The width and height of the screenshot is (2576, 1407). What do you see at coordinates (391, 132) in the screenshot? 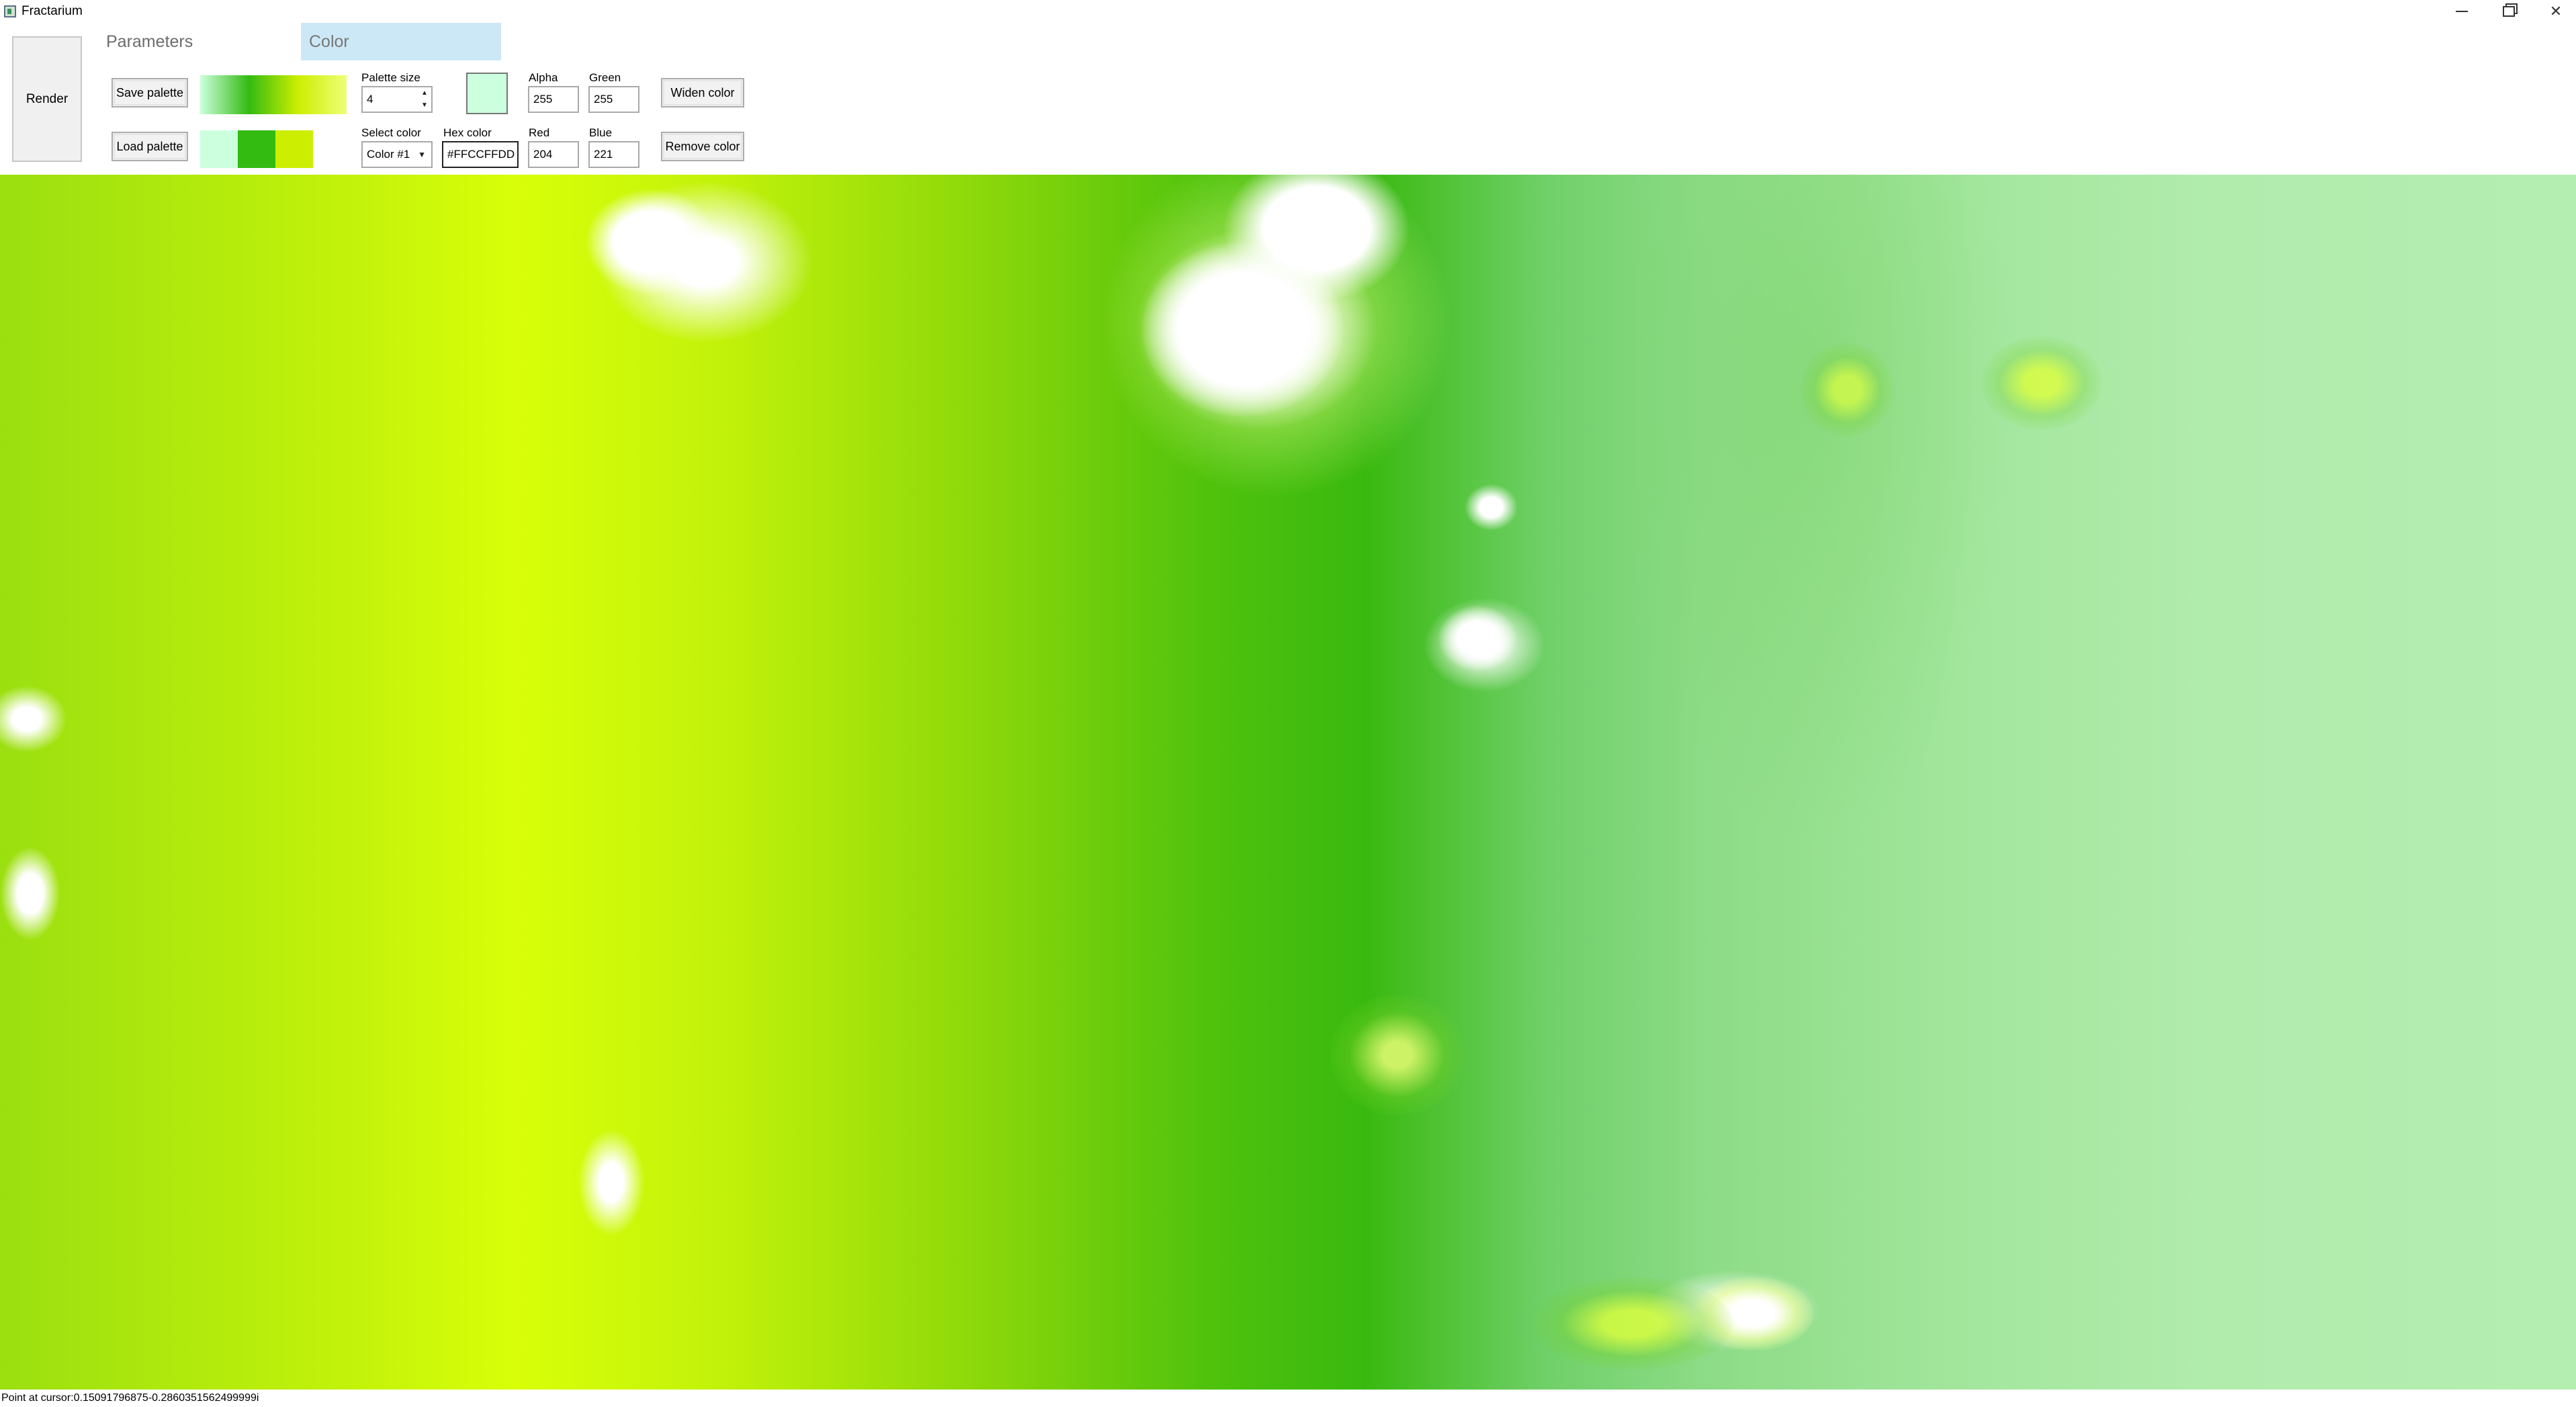
I see `select-color-label: Select color` at bounding box center [391, 132].